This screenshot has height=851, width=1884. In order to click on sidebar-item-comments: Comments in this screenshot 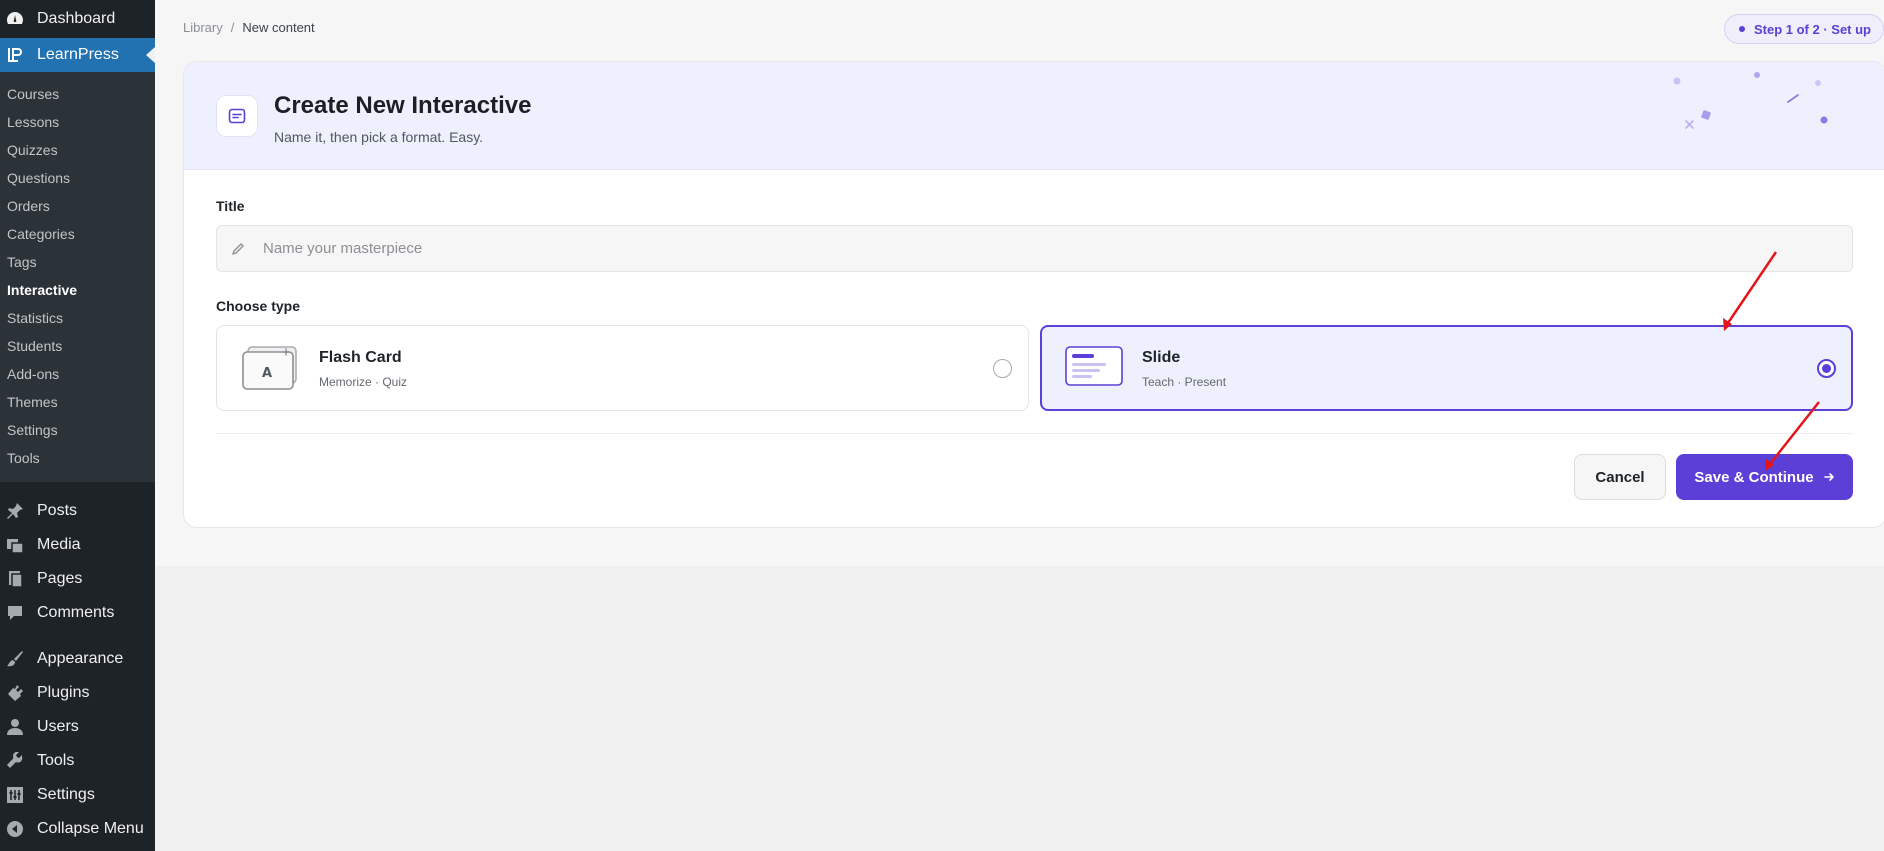, I will do `click(77, 613)`.